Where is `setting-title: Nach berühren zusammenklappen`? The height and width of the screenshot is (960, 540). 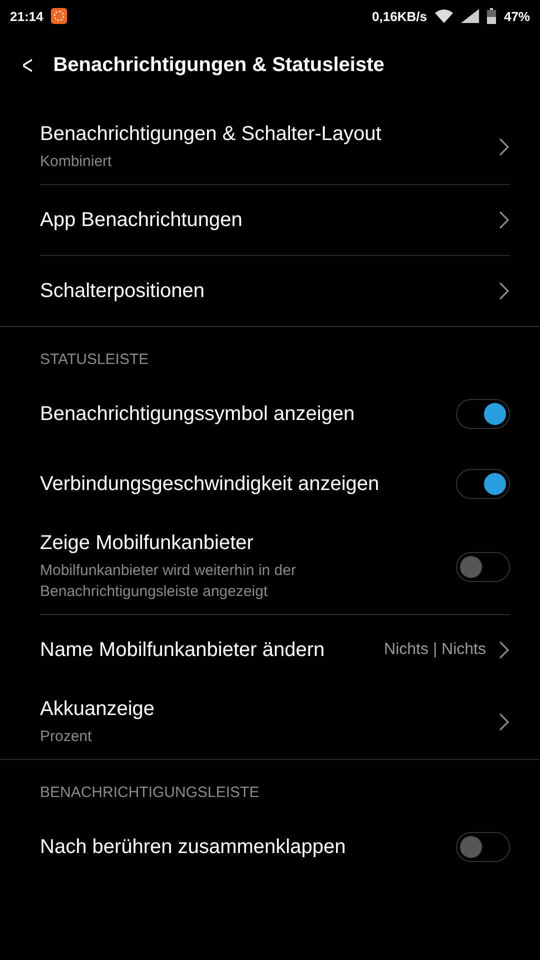
setting-title: Nach berühren zusammenklappen is located at coordinates (193, 847).